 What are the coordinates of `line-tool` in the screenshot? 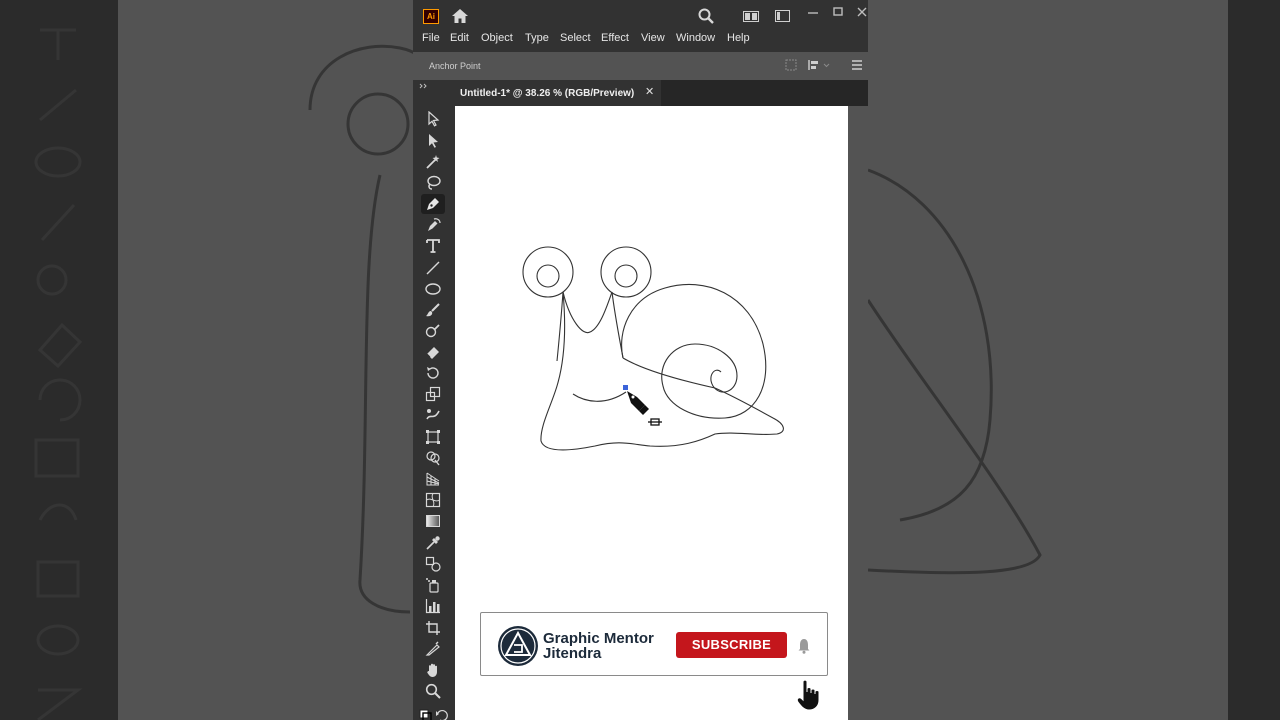 It's located at (433, 268).